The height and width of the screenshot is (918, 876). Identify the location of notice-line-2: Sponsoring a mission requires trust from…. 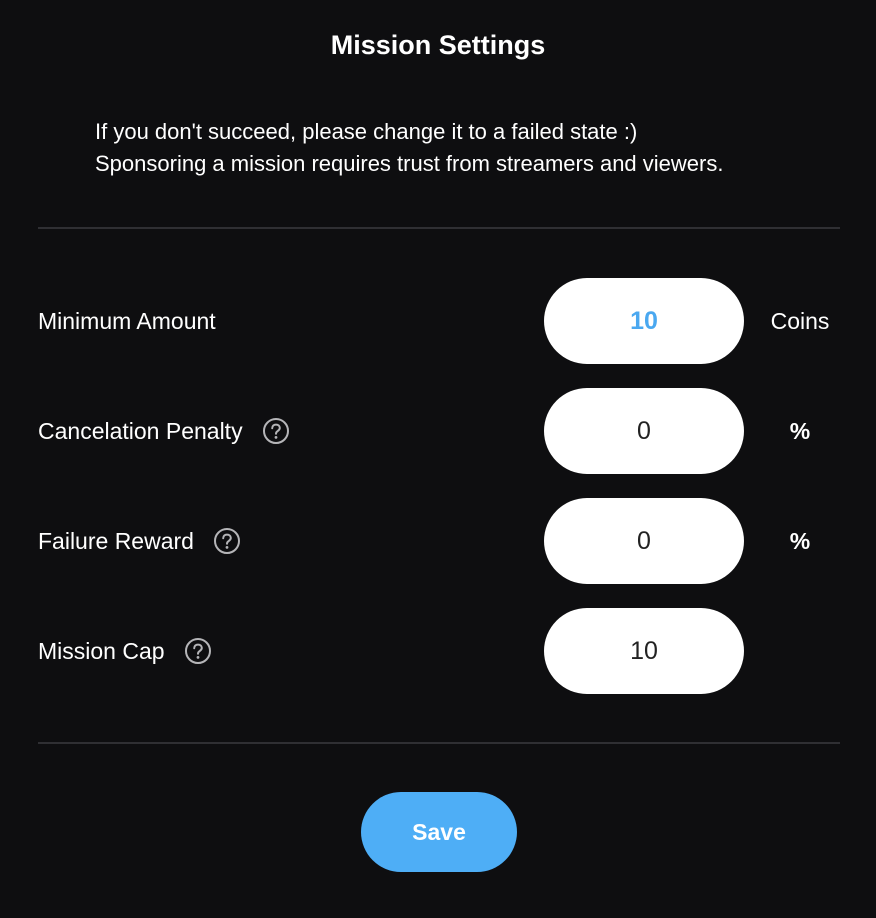
(409, 163).